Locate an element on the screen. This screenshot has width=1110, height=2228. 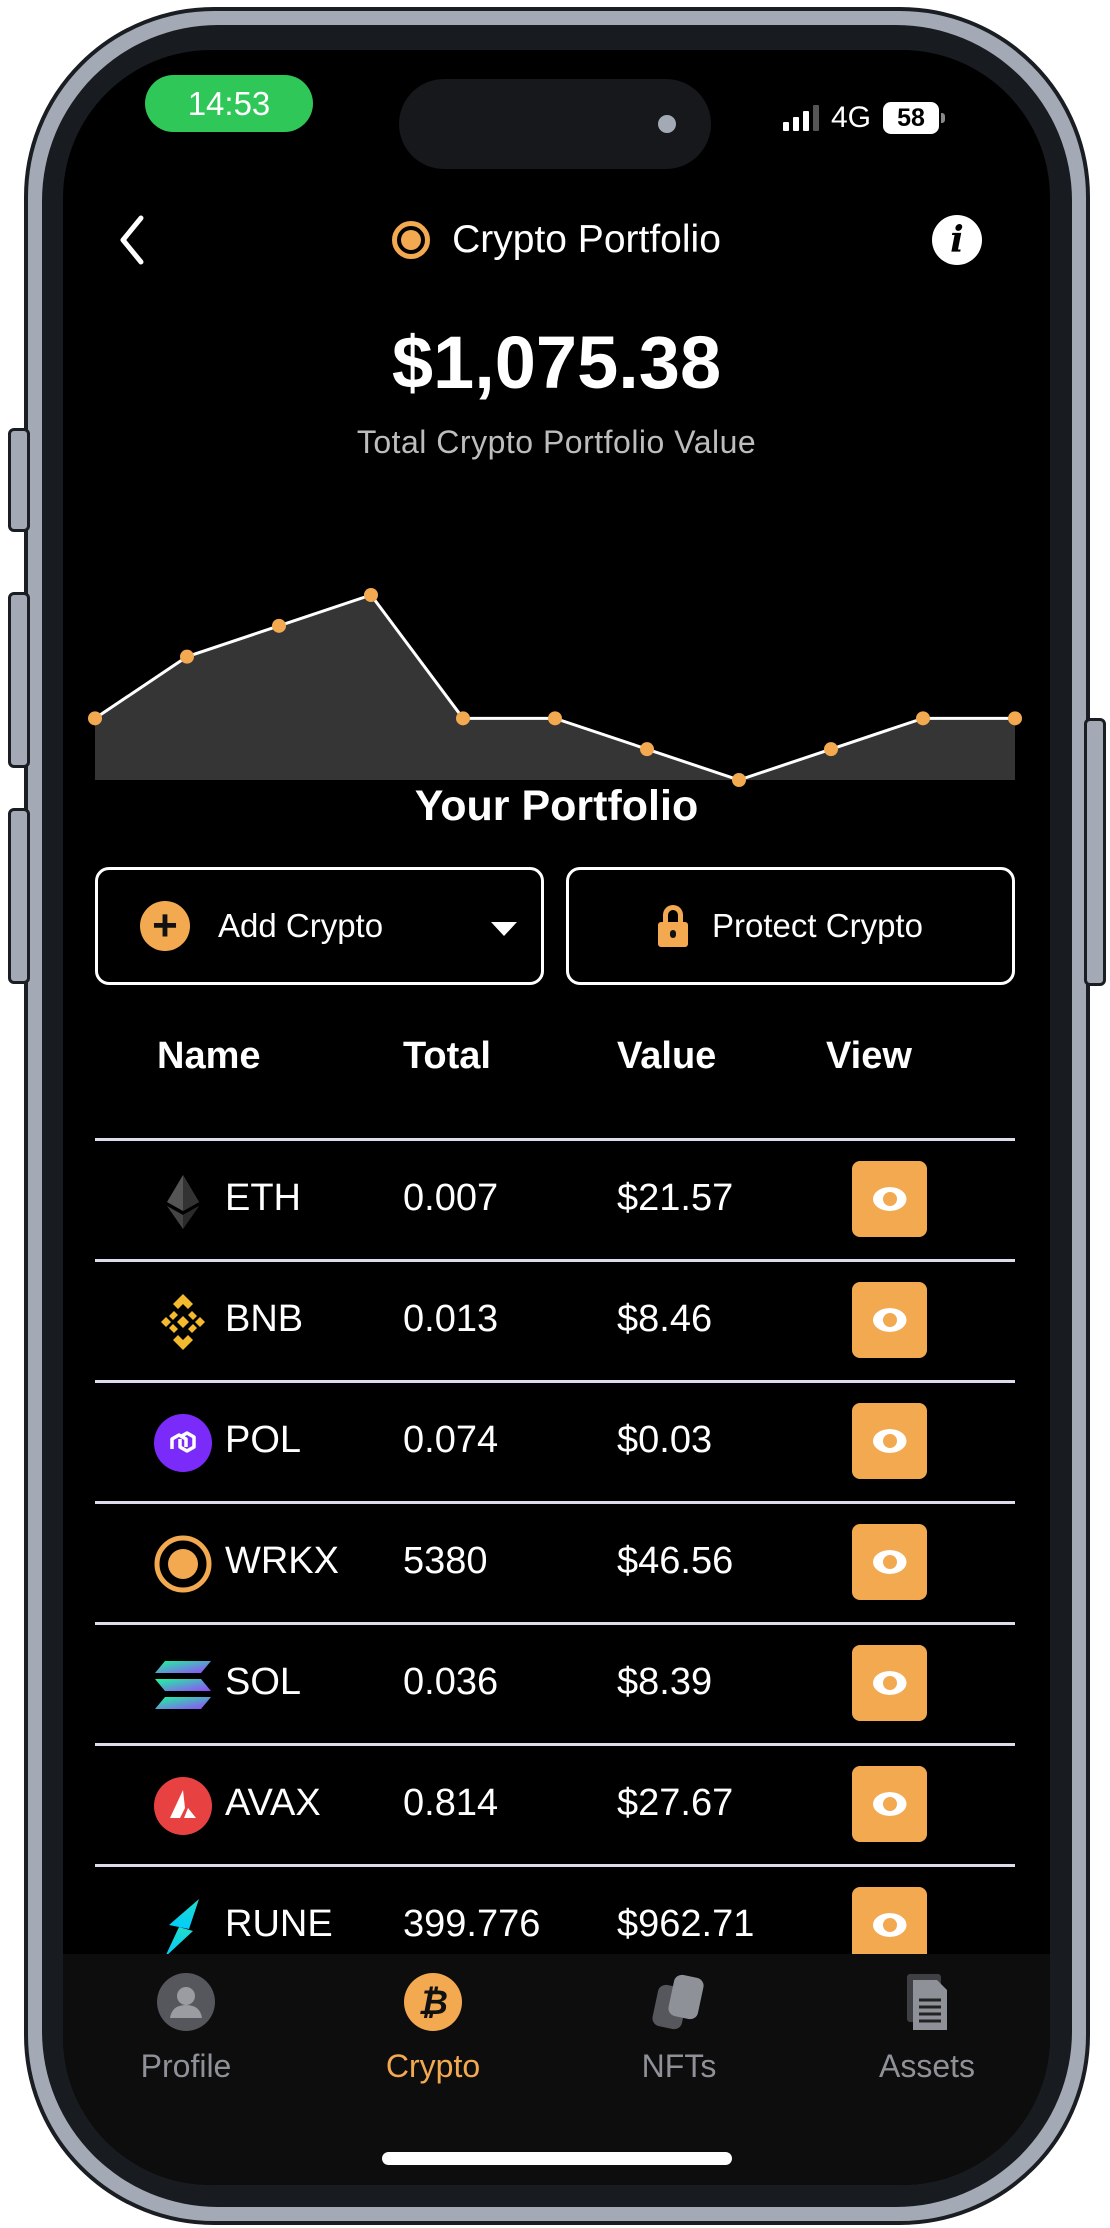
action-button is located at coordinates (19, 480).